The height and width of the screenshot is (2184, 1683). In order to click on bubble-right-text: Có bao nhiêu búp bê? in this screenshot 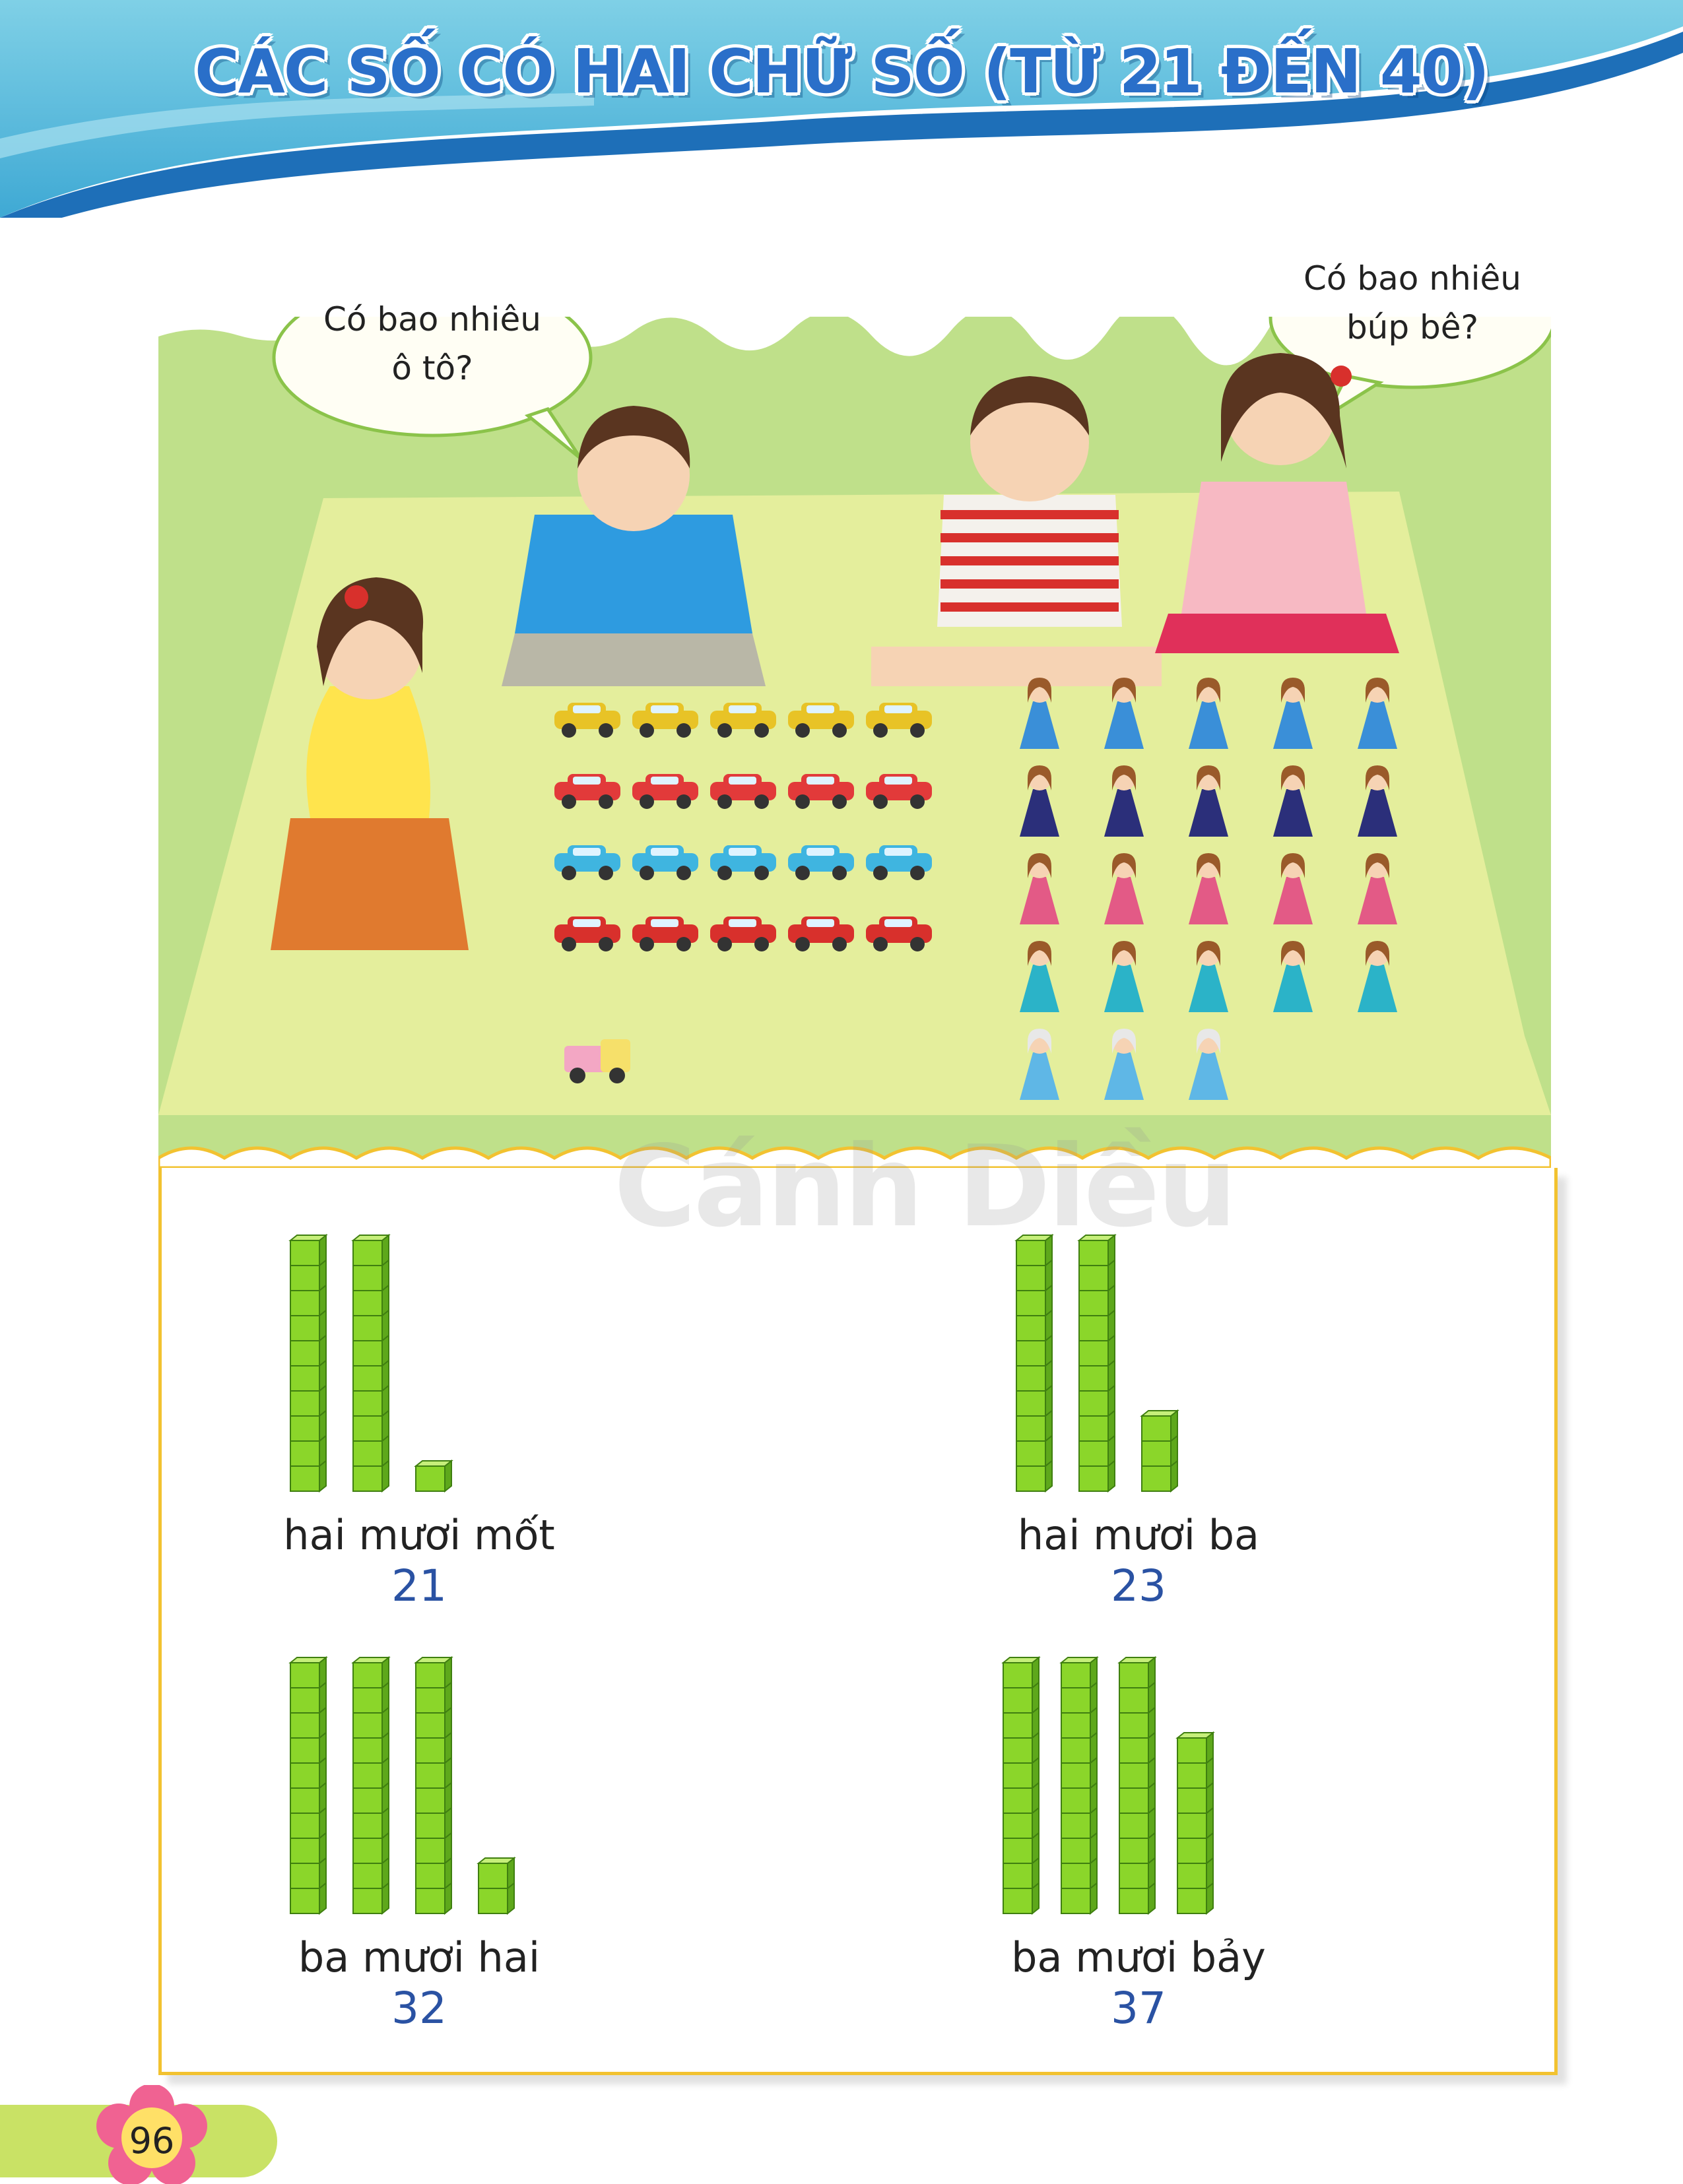, I will do `click(1412, 303)`.